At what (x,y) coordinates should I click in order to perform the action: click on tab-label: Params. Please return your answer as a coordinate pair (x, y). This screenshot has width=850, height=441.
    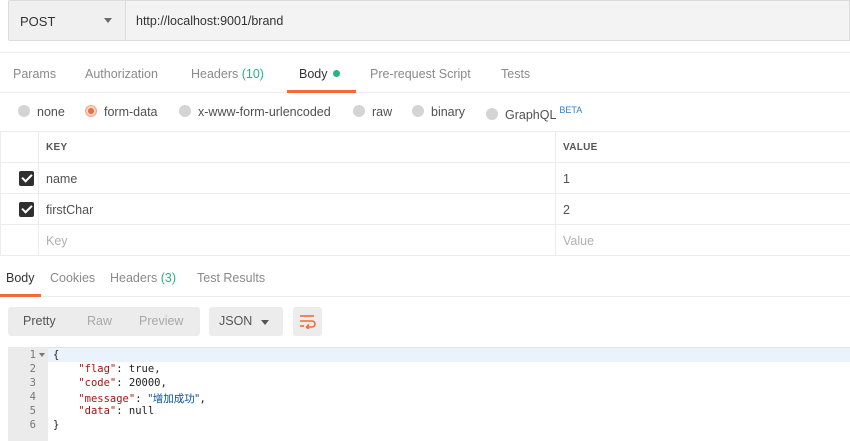
    Looking at the image, I should click on (35, 74).